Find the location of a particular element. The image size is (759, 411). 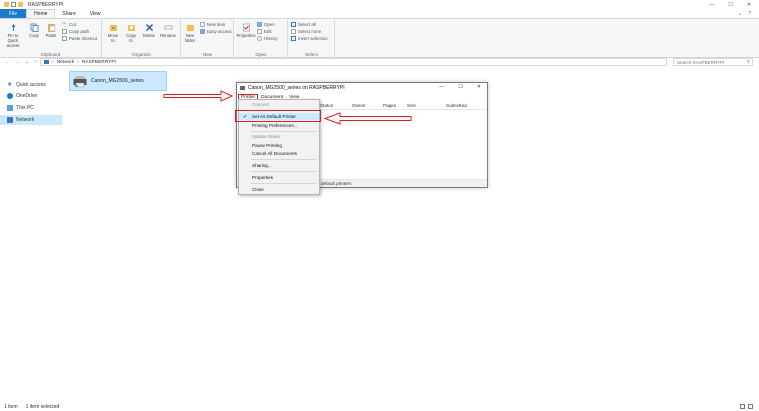

copy-button: Copy is located at coordinates (34, 30).